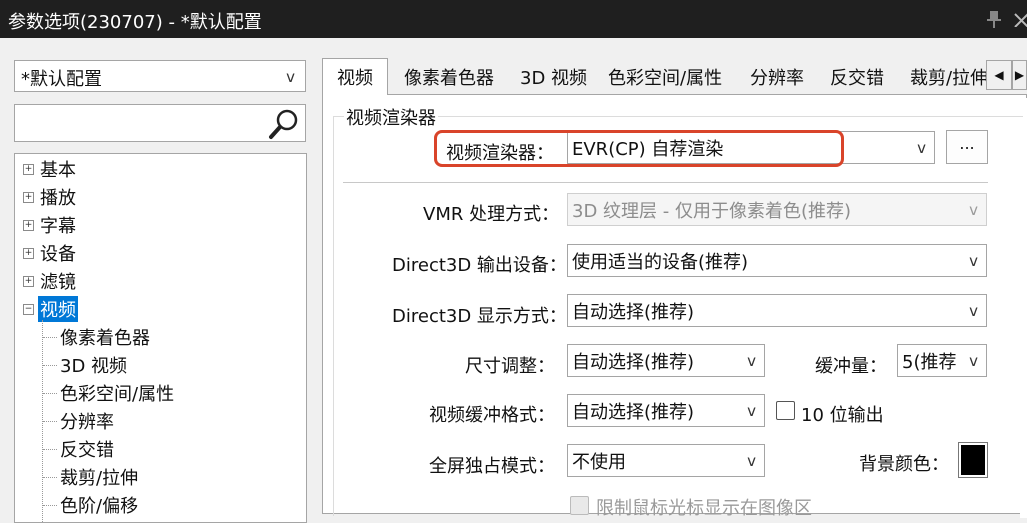  Describe the element at coordinates (155, 337) in the screenshot. I see `tree-item-pixel-shaders: 像素着色器` at that location.